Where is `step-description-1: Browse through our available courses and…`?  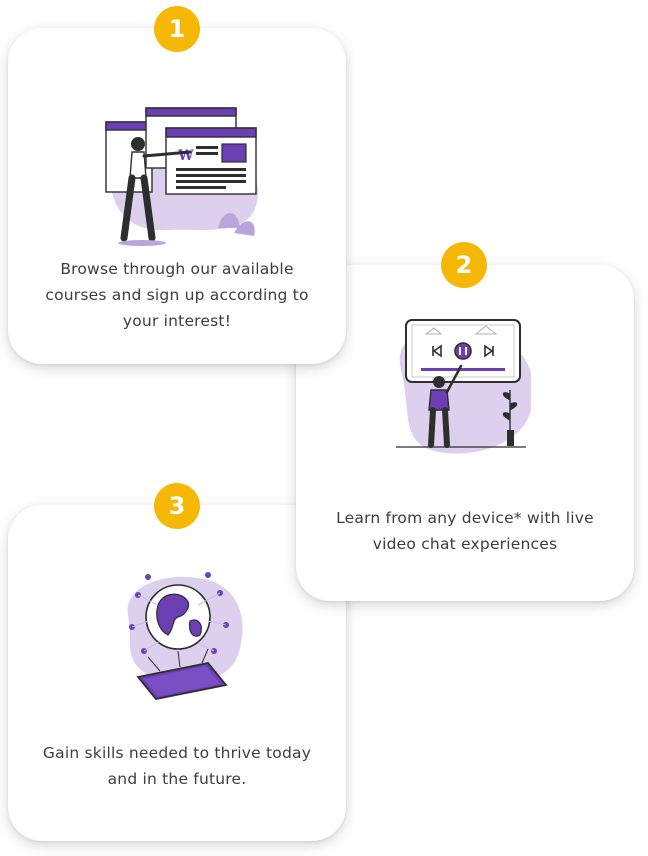 step-description-1: Browse through our available courses and… is located at coordinates (177, 295).